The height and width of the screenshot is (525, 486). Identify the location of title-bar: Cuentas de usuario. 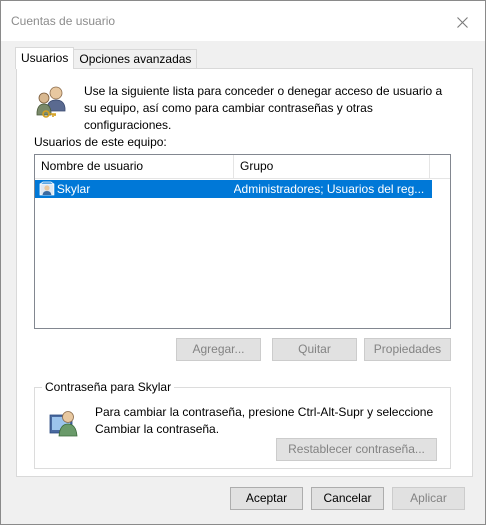
(243, 21).